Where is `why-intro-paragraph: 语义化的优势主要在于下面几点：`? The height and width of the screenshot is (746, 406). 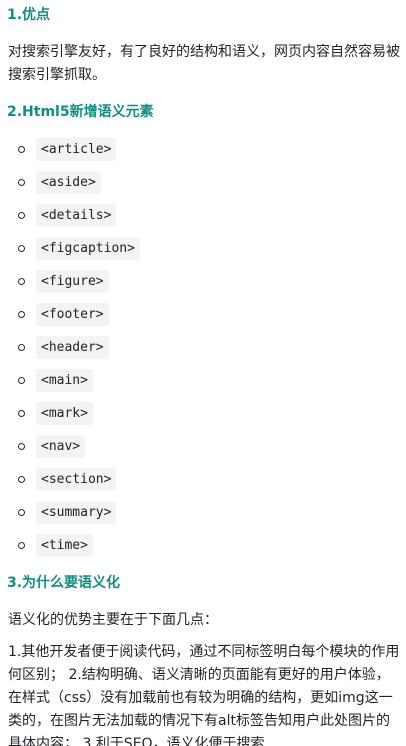
why-intro-paragraph: 语义化的优势主要在于下面几点： is located at coordinates (113, 620).